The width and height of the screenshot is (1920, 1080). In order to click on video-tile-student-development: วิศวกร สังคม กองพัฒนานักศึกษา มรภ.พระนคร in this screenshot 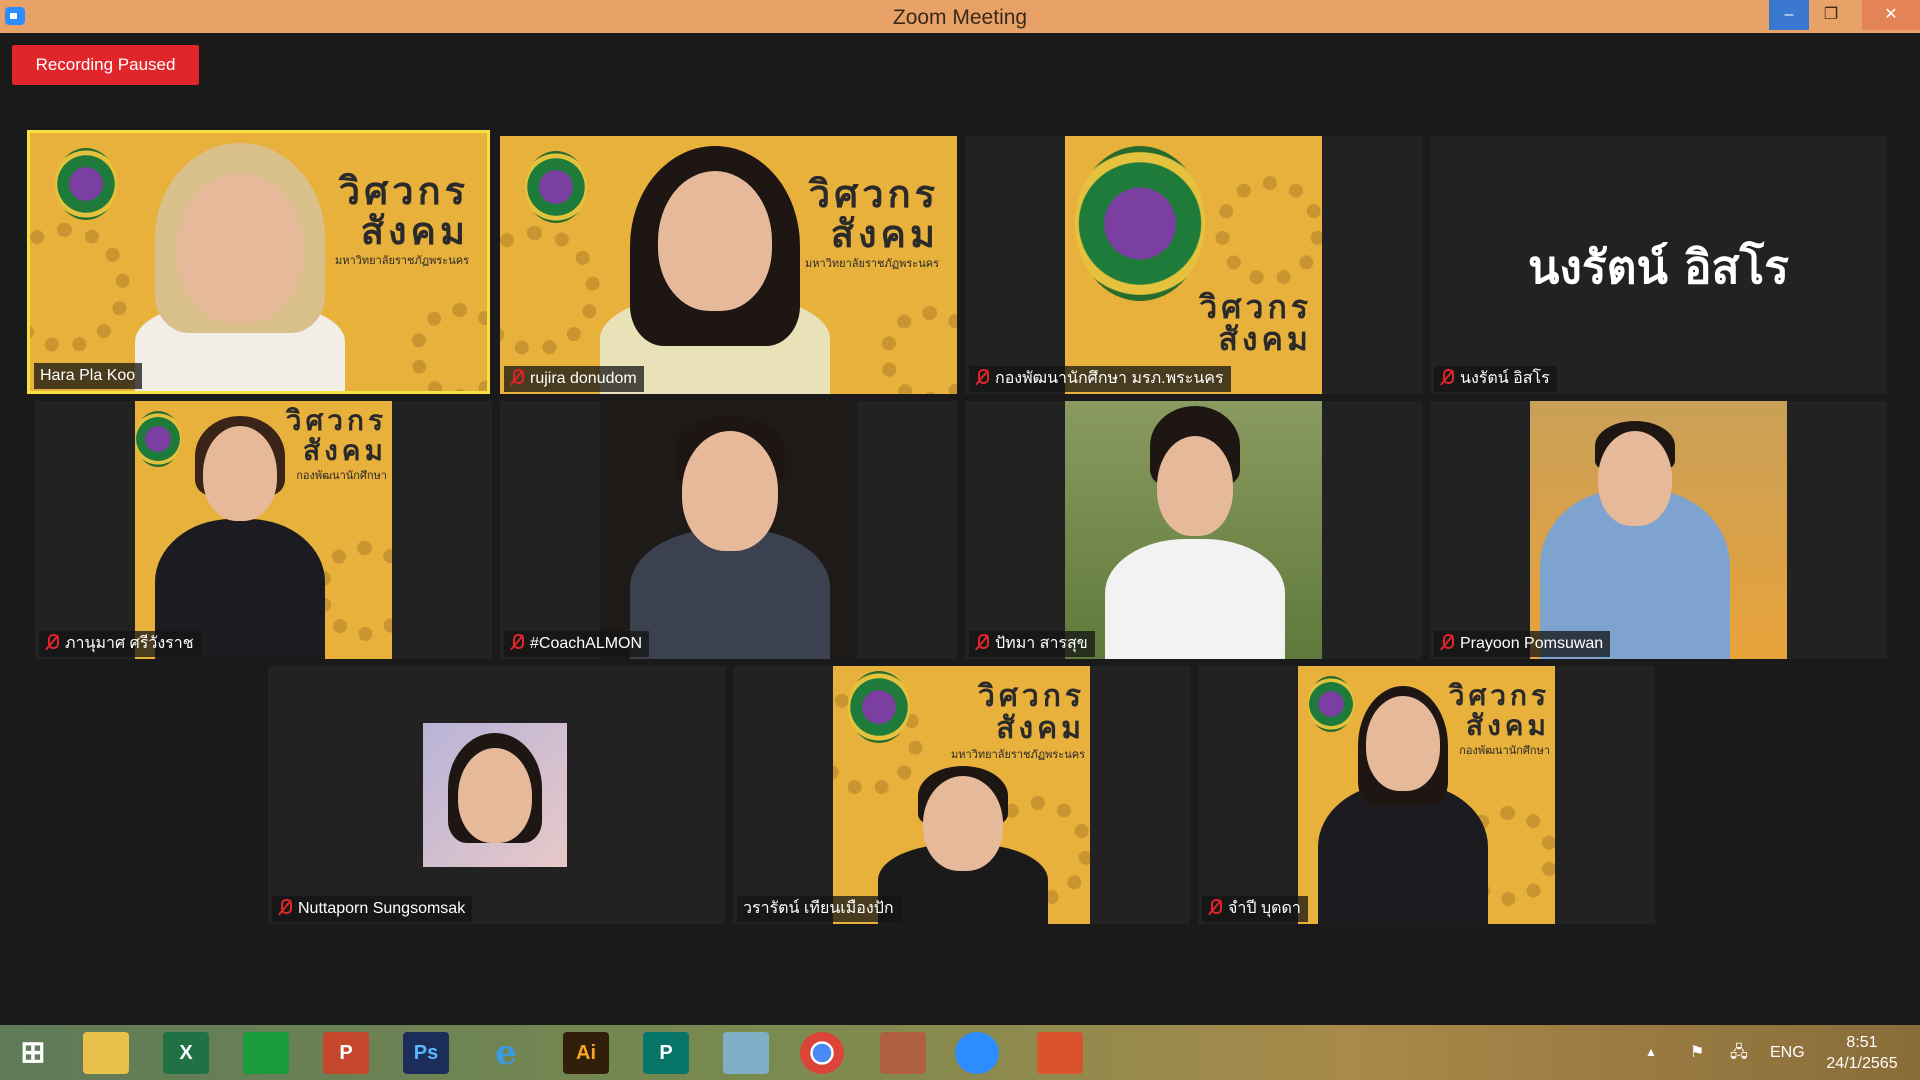, I will do `click(1193, 265)`.